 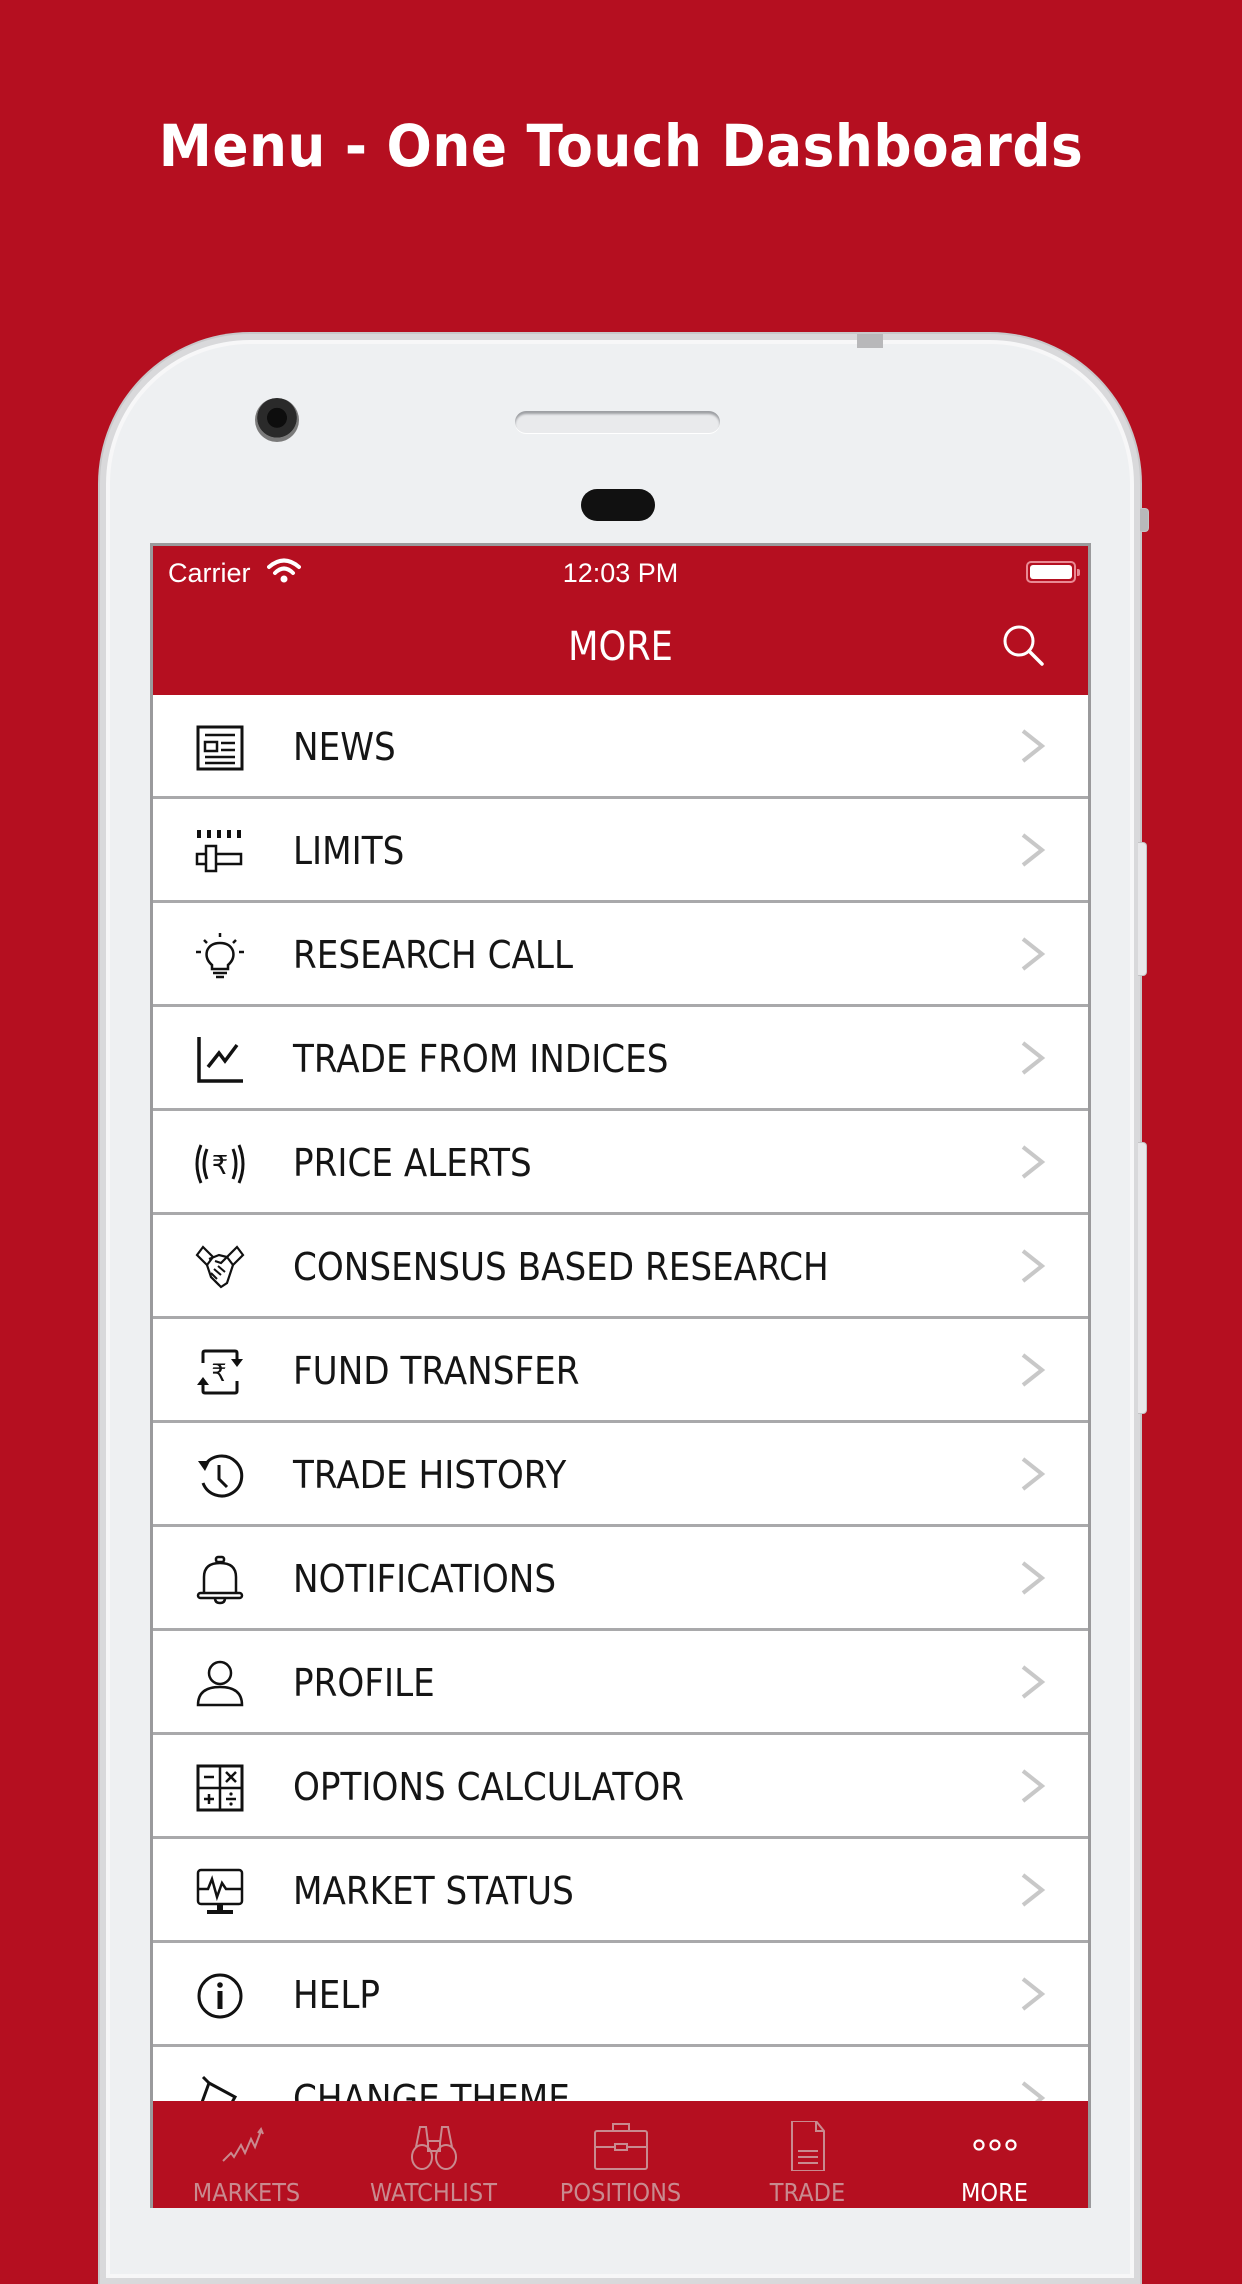 I want to click on menu-item-trade-history: TRADE HISTORY, so click(x=620, y=1475).